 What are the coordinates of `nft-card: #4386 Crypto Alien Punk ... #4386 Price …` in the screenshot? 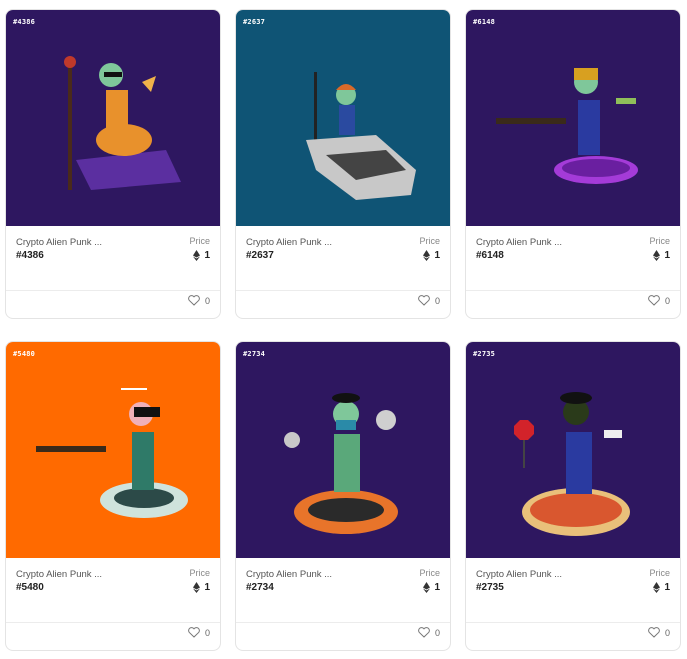 It's located at (113, 164).